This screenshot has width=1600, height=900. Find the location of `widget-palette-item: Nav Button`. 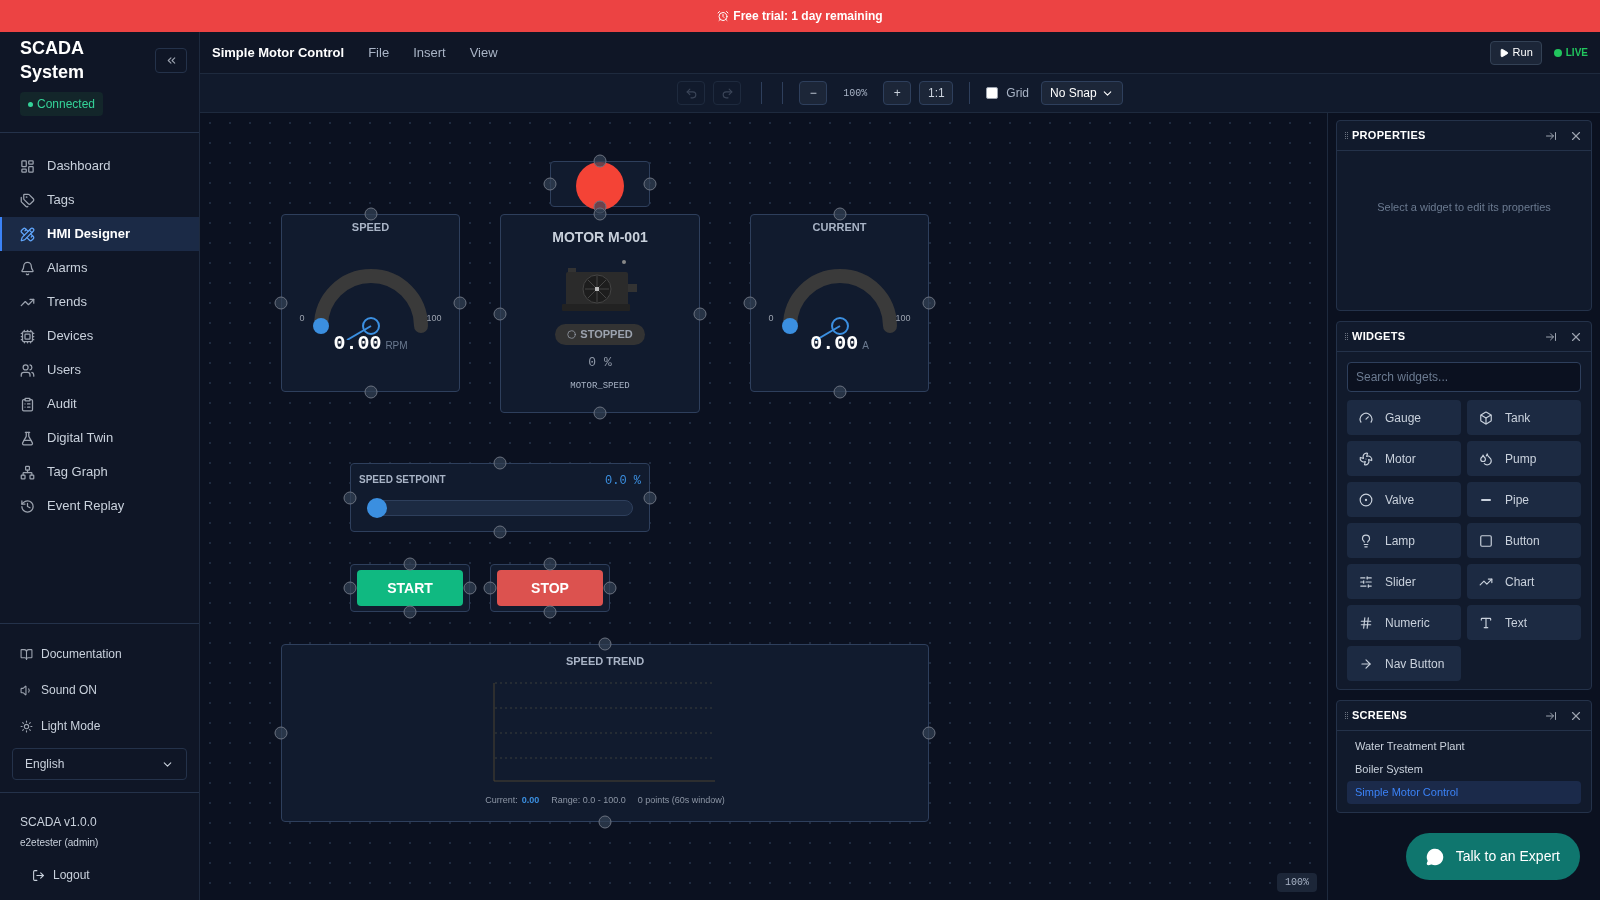

widget-palette-item: Nav Button is located at coordinates (1404, 663).